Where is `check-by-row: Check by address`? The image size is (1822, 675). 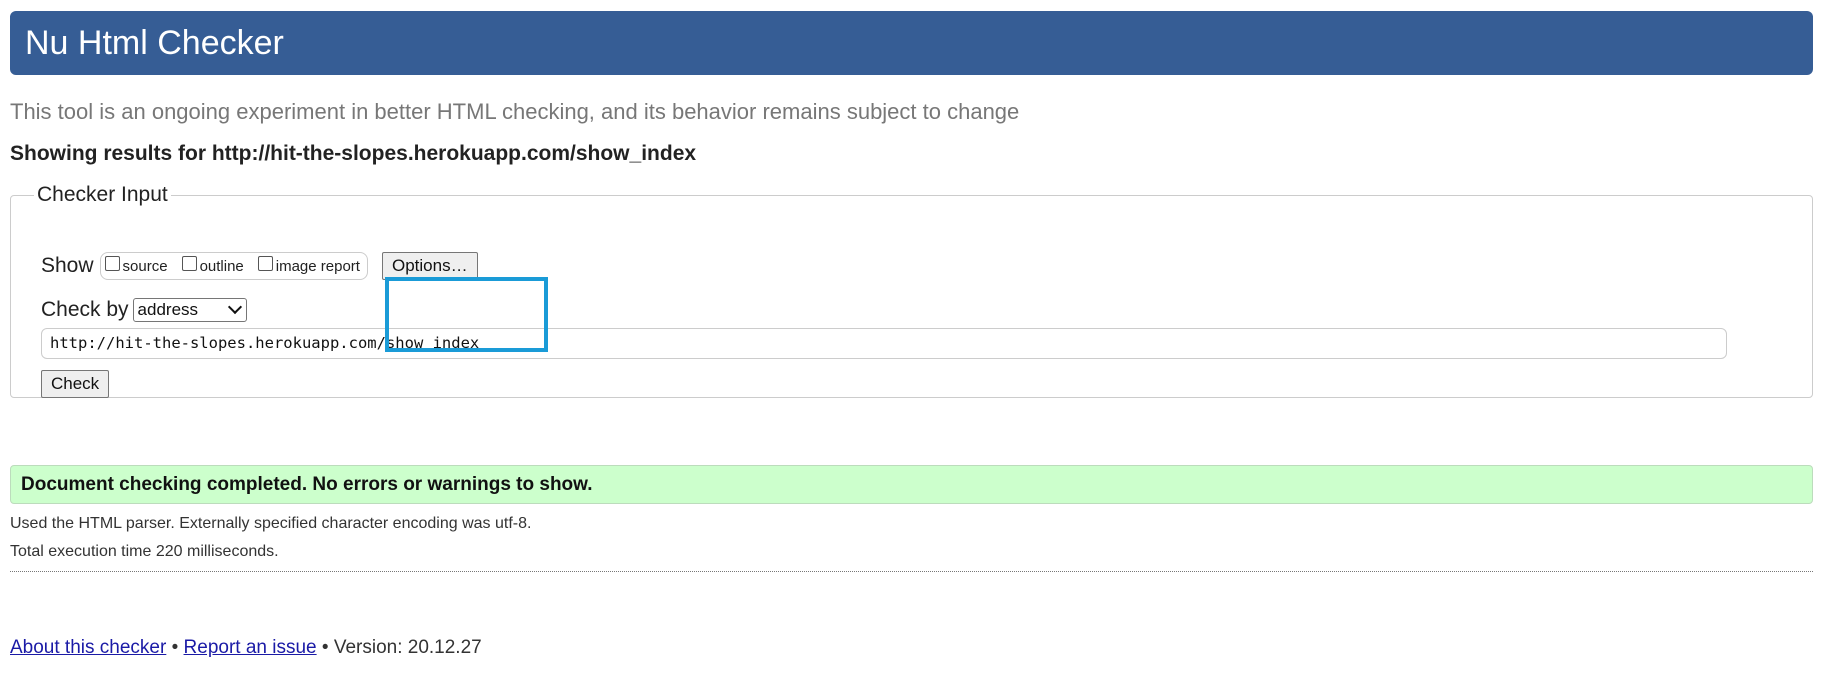
check-by-row: Check by address is located at coordinates (144, 310).